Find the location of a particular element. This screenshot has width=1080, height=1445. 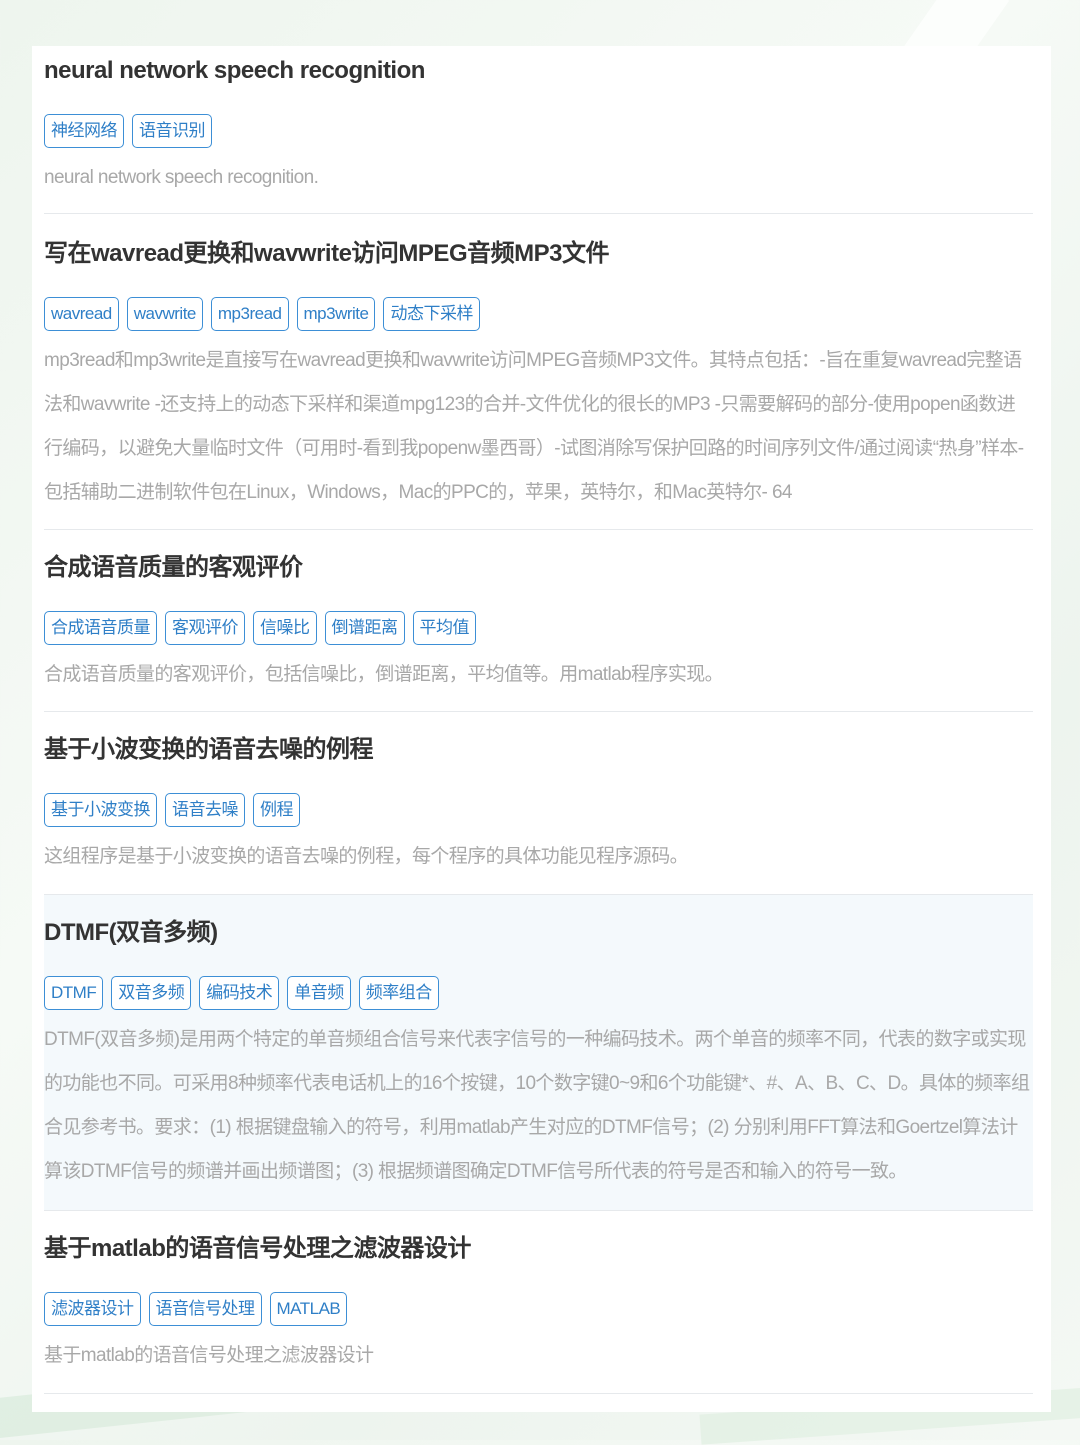

tag: 合成语音质量 is located at coordinates (100, 628).